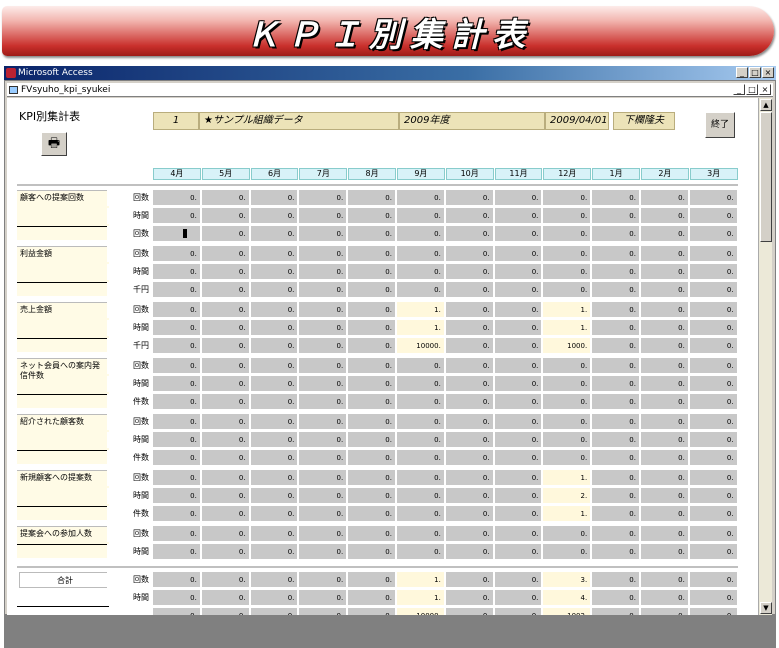 The height and width of the screenshot is (648, 779). I want to click on print-button: 🖶, so click(54, 144).